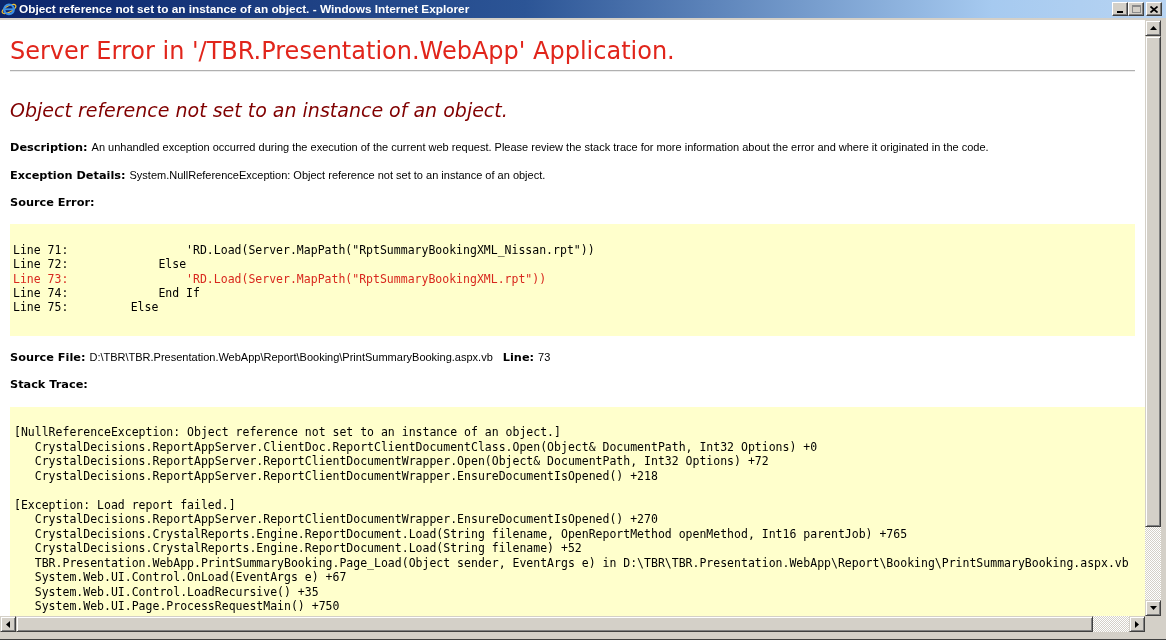 The width and height of the screenshot is (1166, 640). I want to click on vertical-scrollbar, so click(1153, 318).